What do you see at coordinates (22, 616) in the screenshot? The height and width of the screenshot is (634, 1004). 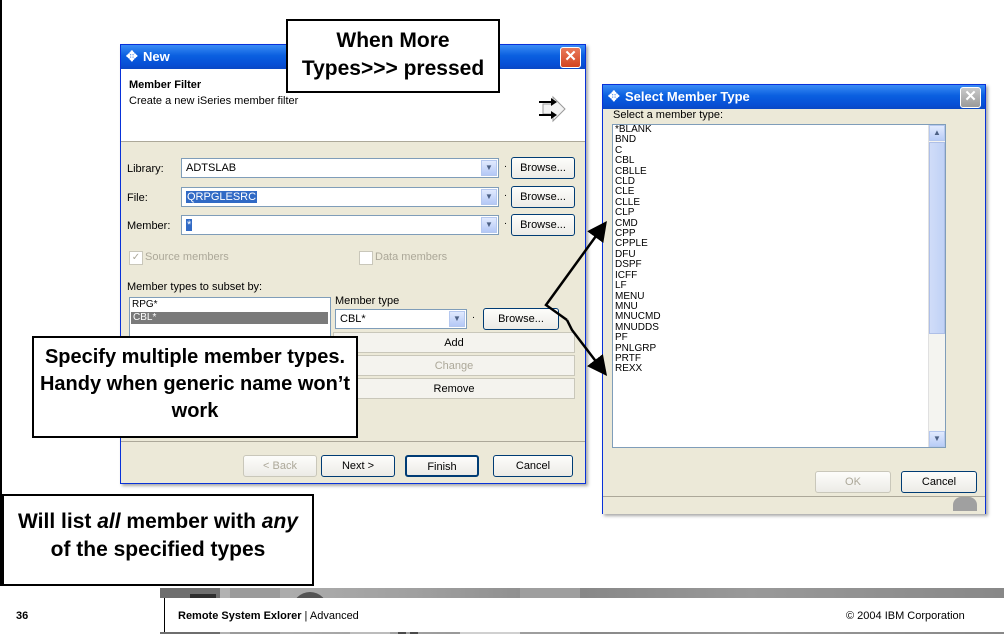 I see `page-number: 36` at bounding box center [22, 616].